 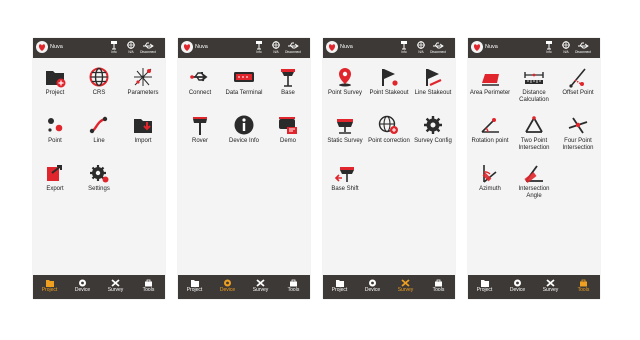 What do you see at coordinates (99, 78) in the screenshot?
I see `menu-item-crs: CRS` at bounding box center [99, 78].